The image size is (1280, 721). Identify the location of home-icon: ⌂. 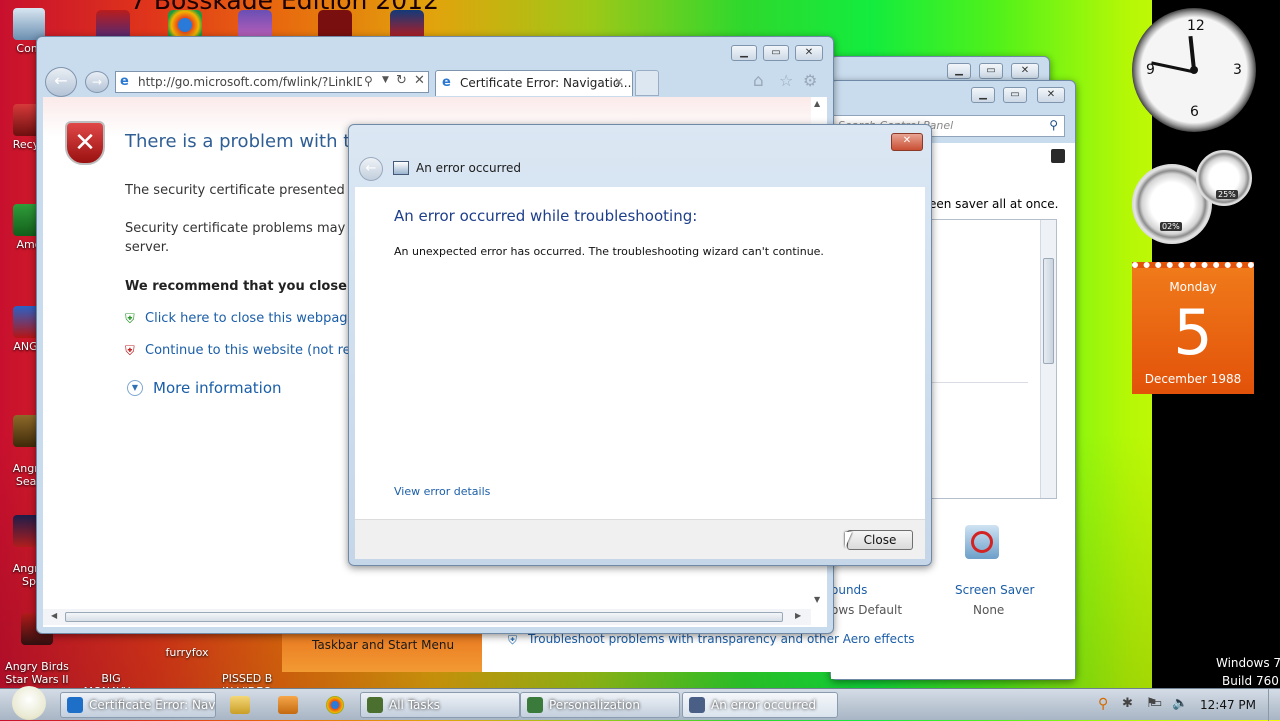
(758, 81).